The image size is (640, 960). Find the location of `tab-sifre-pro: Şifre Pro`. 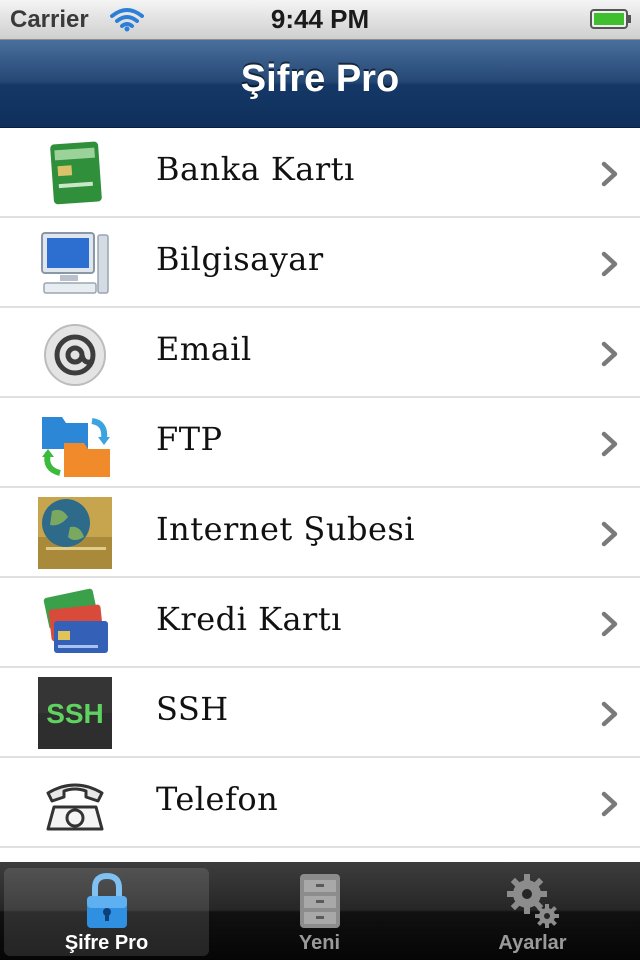

tab-sifre-pro: Şifre Pro is located at coordinates (106, 911).